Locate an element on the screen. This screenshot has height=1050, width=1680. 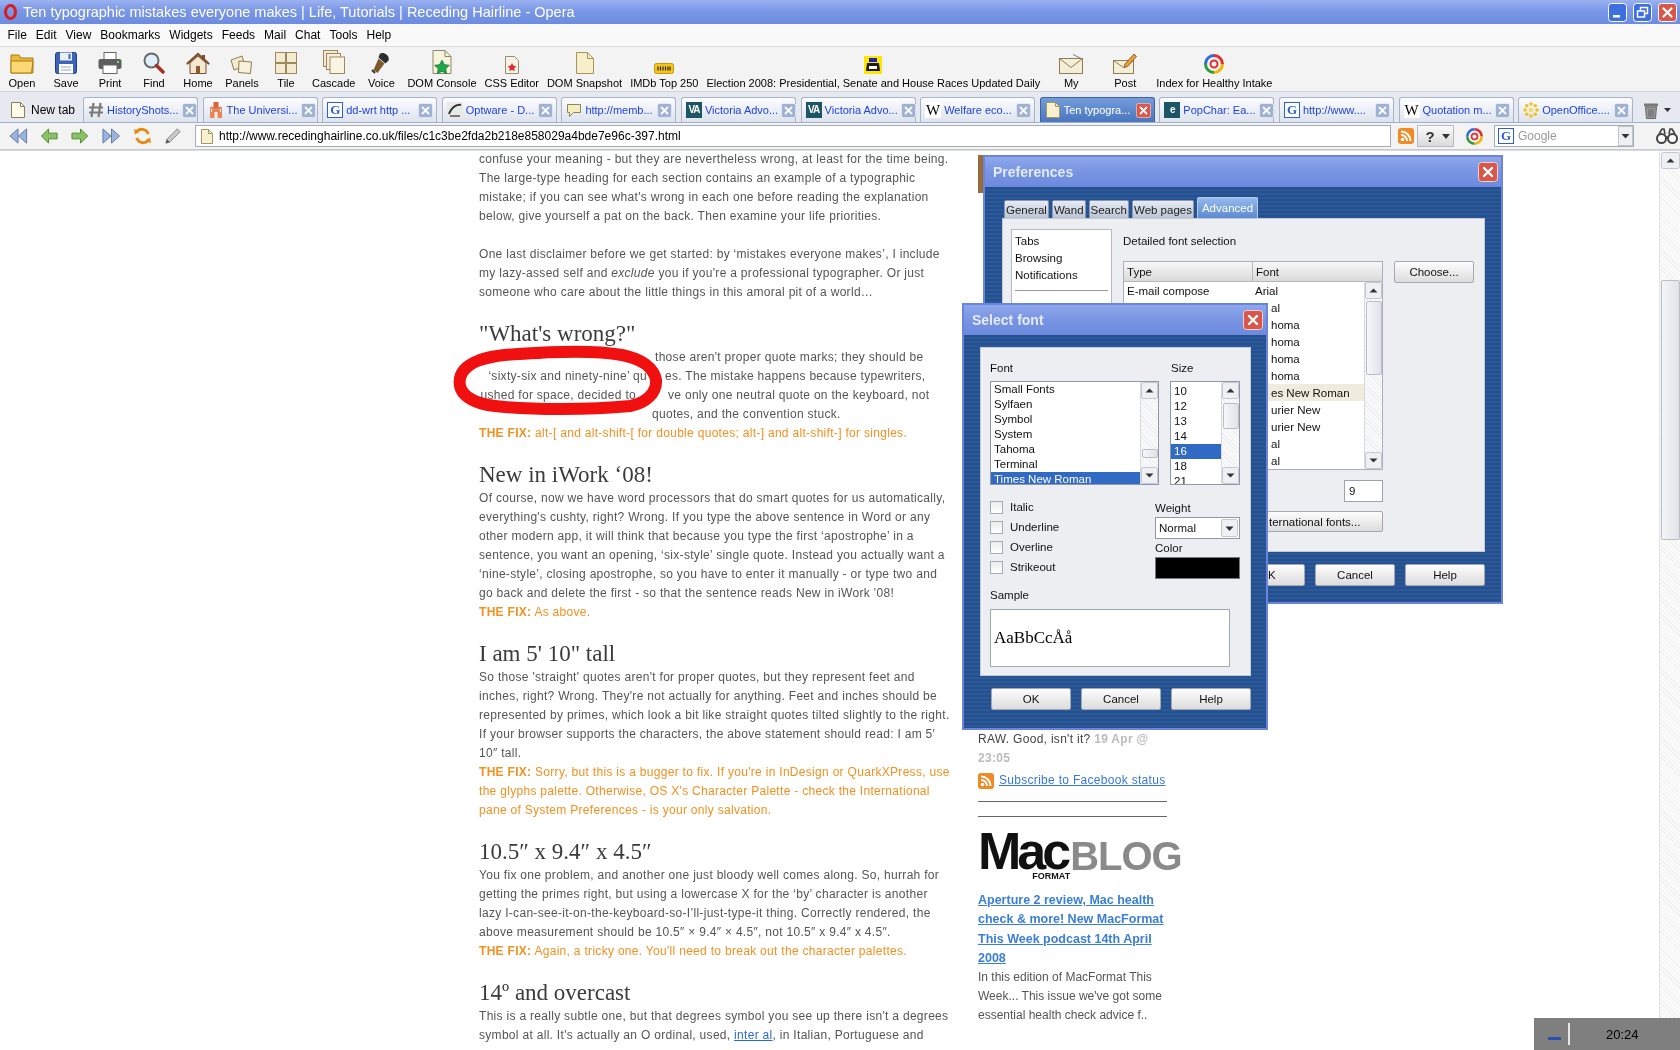
trash-icon is located at coordinates (1650, 110).